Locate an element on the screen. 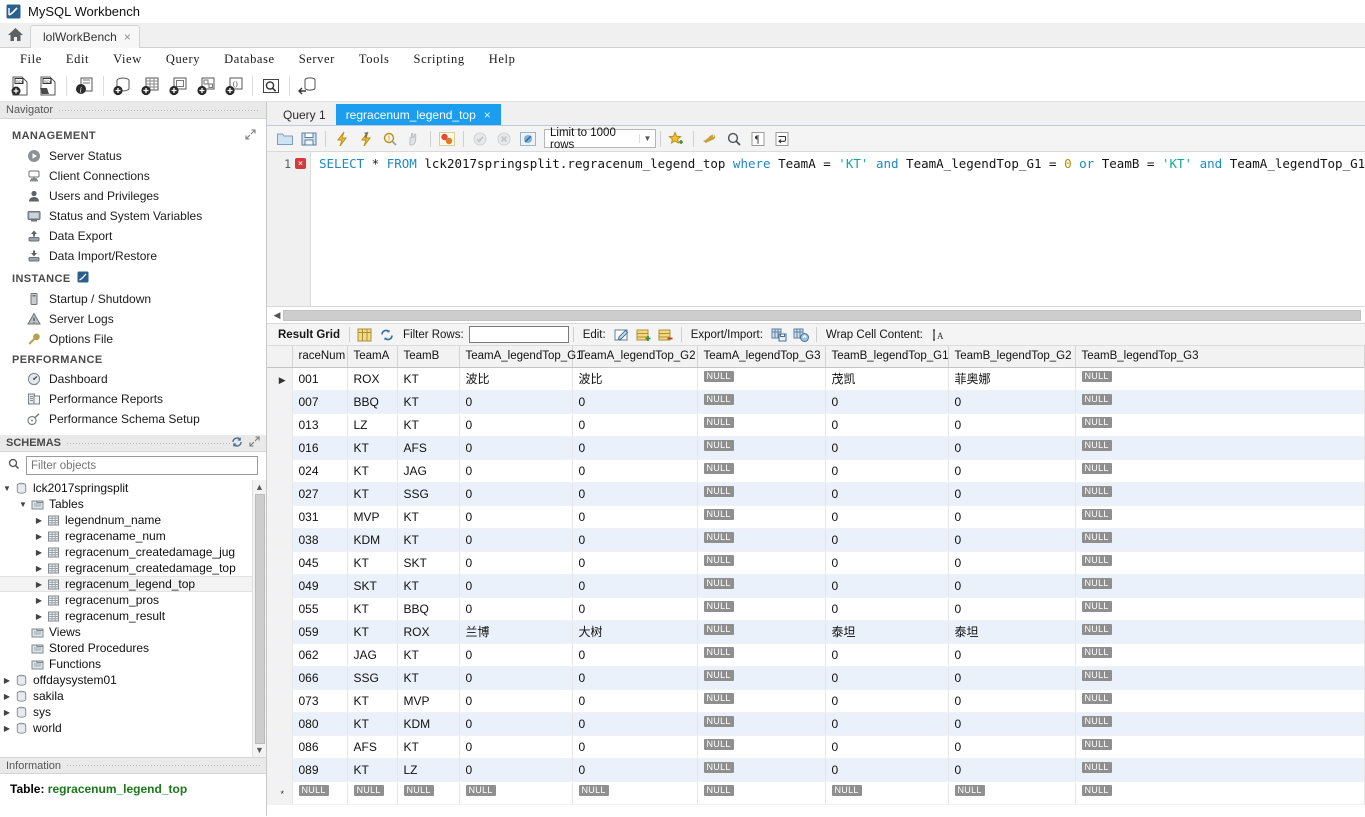 This screenshot has height=817, width=1365. tree-item-legendnum-name: ▶ legendnum_name is located at coordinates (126, 520).